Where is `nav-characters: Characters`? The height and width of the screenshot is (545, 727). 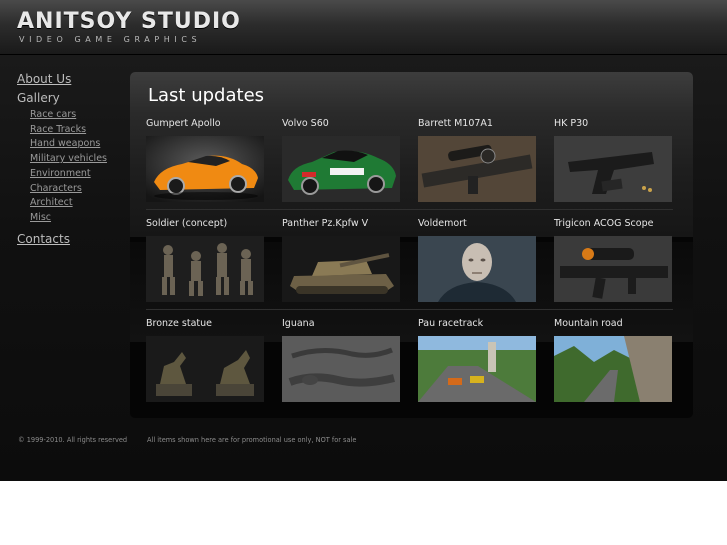 nav-characters: Characters is located at coordinates (72, 189).